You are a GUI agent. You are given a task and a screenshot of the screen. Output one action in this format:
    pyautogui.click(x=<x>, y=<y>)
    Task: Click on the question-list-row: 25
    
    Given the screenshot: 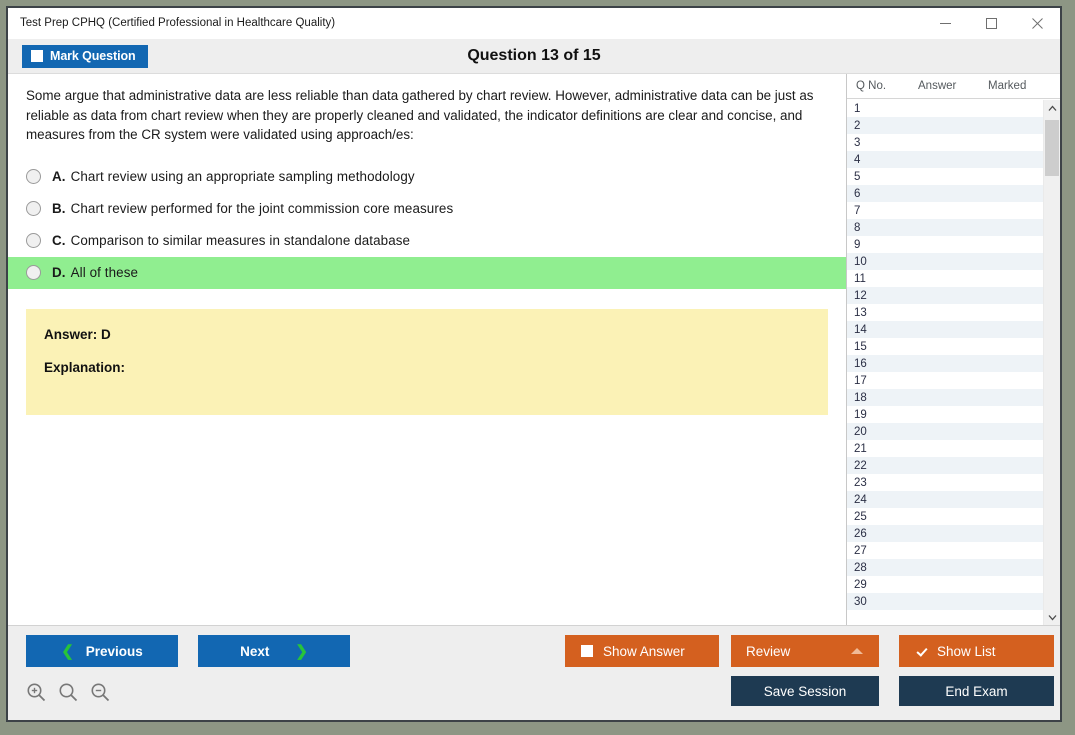 What is the action you would take?
    pyautogui.click(x=945, y=516)
    